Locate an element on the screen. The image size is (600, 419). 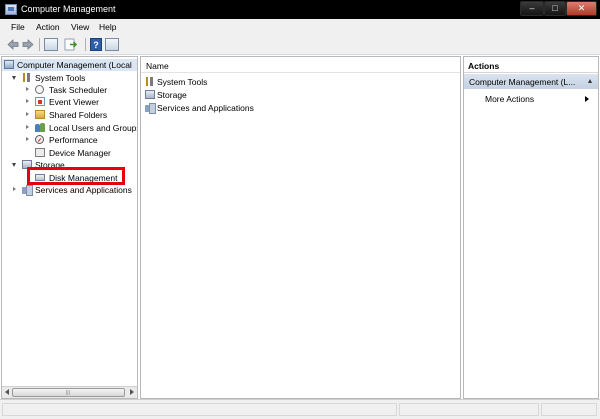
minimize-button: – is located at coordinates (532, 8).